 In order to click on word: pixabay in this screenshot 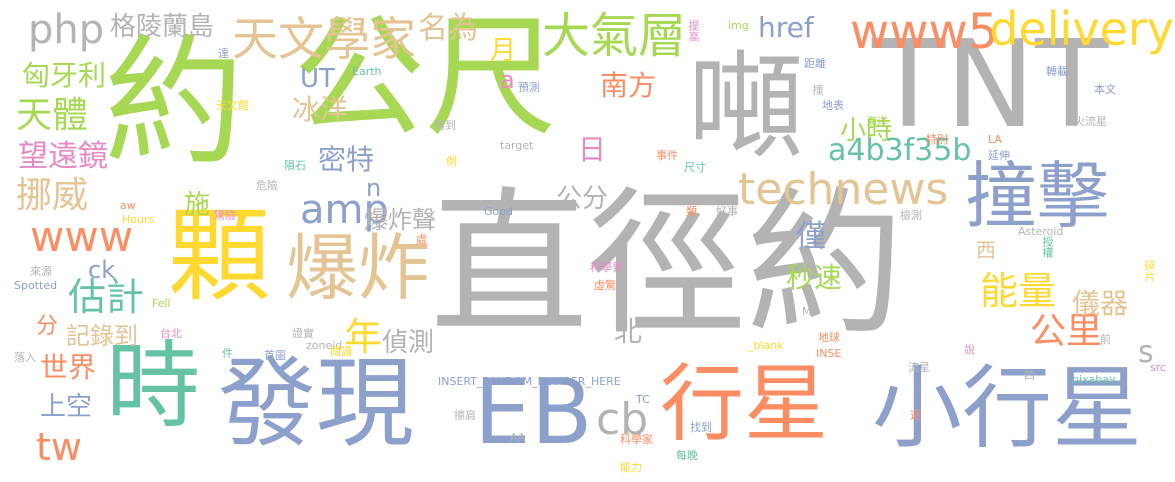, I will do `click(1094, 379)`.